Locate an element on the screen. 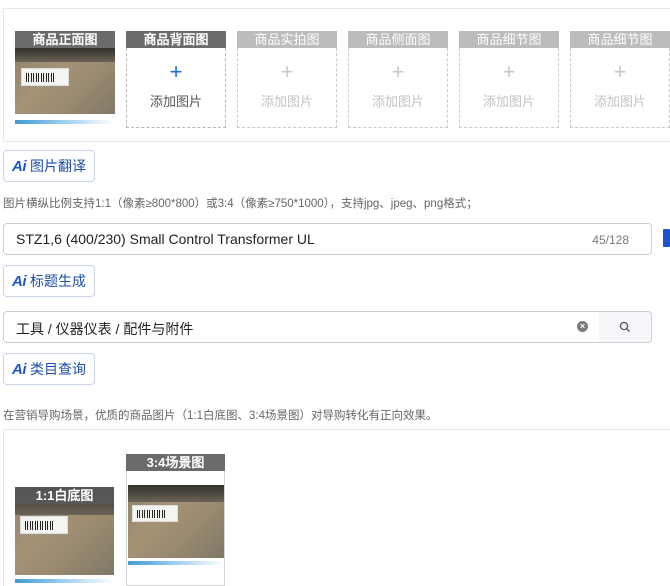 This screenshot has width=670, height=586. category-input: 工具 / 仪器仪表 / 配件与附件 is located at coordinates (301, 327).